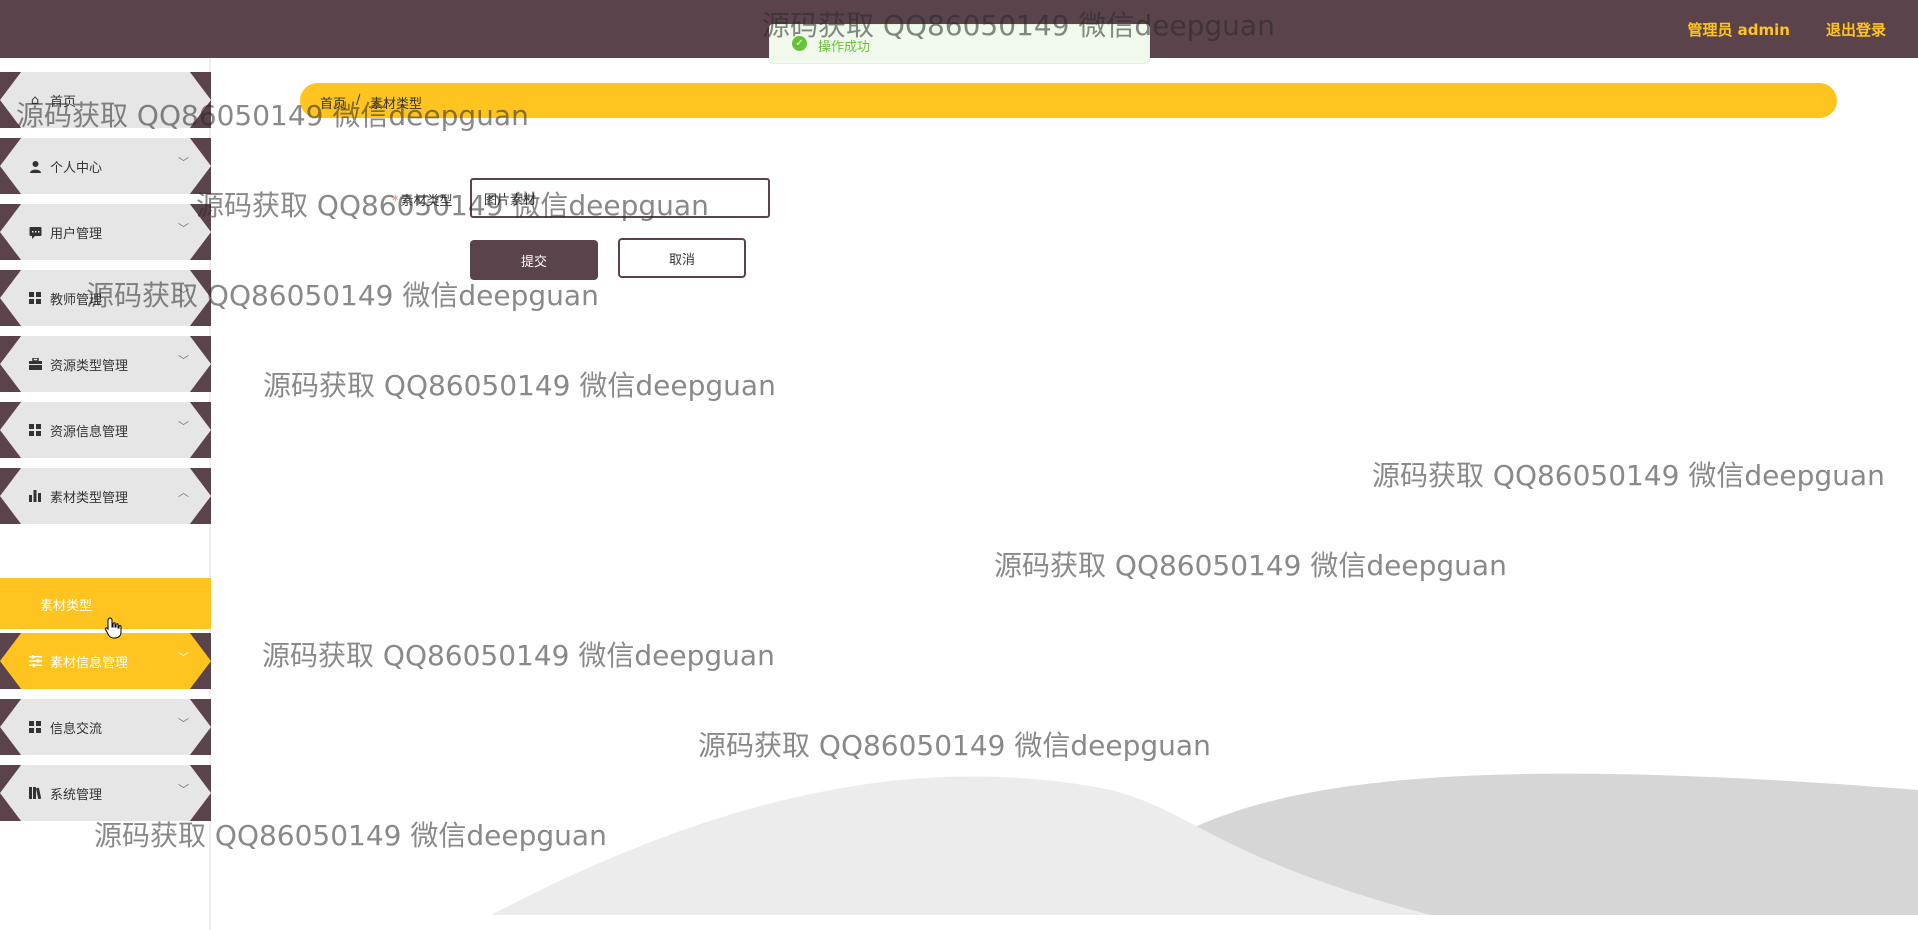  Describe the element at coordinates (35, 232) in the screenshot. I see `chat-icon` at that location.